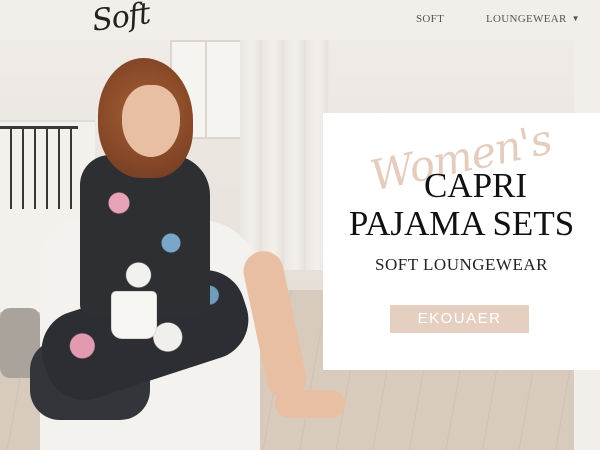  I want to click on model-foot, so click(310, 404).